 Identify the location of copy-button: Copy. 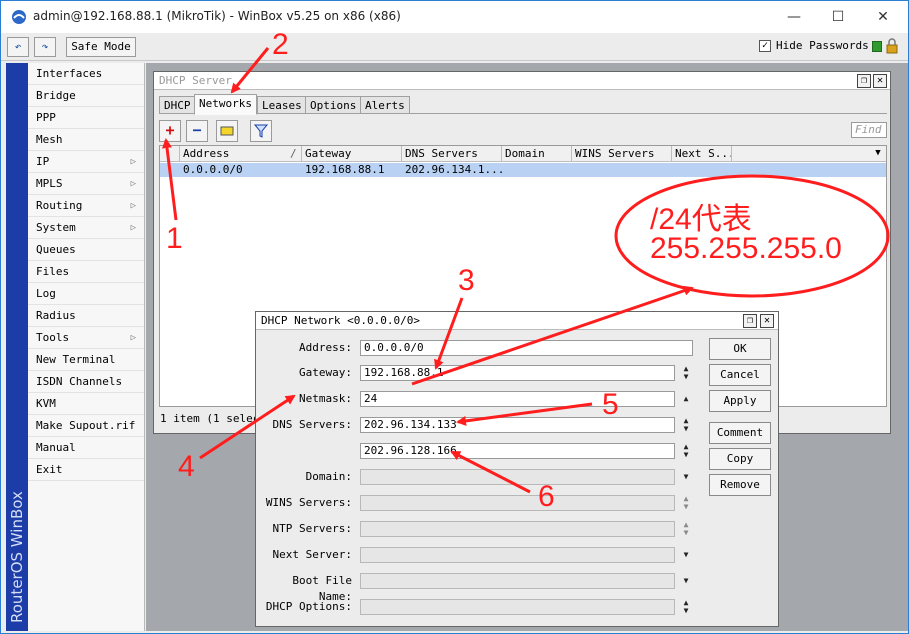
(740, 459).